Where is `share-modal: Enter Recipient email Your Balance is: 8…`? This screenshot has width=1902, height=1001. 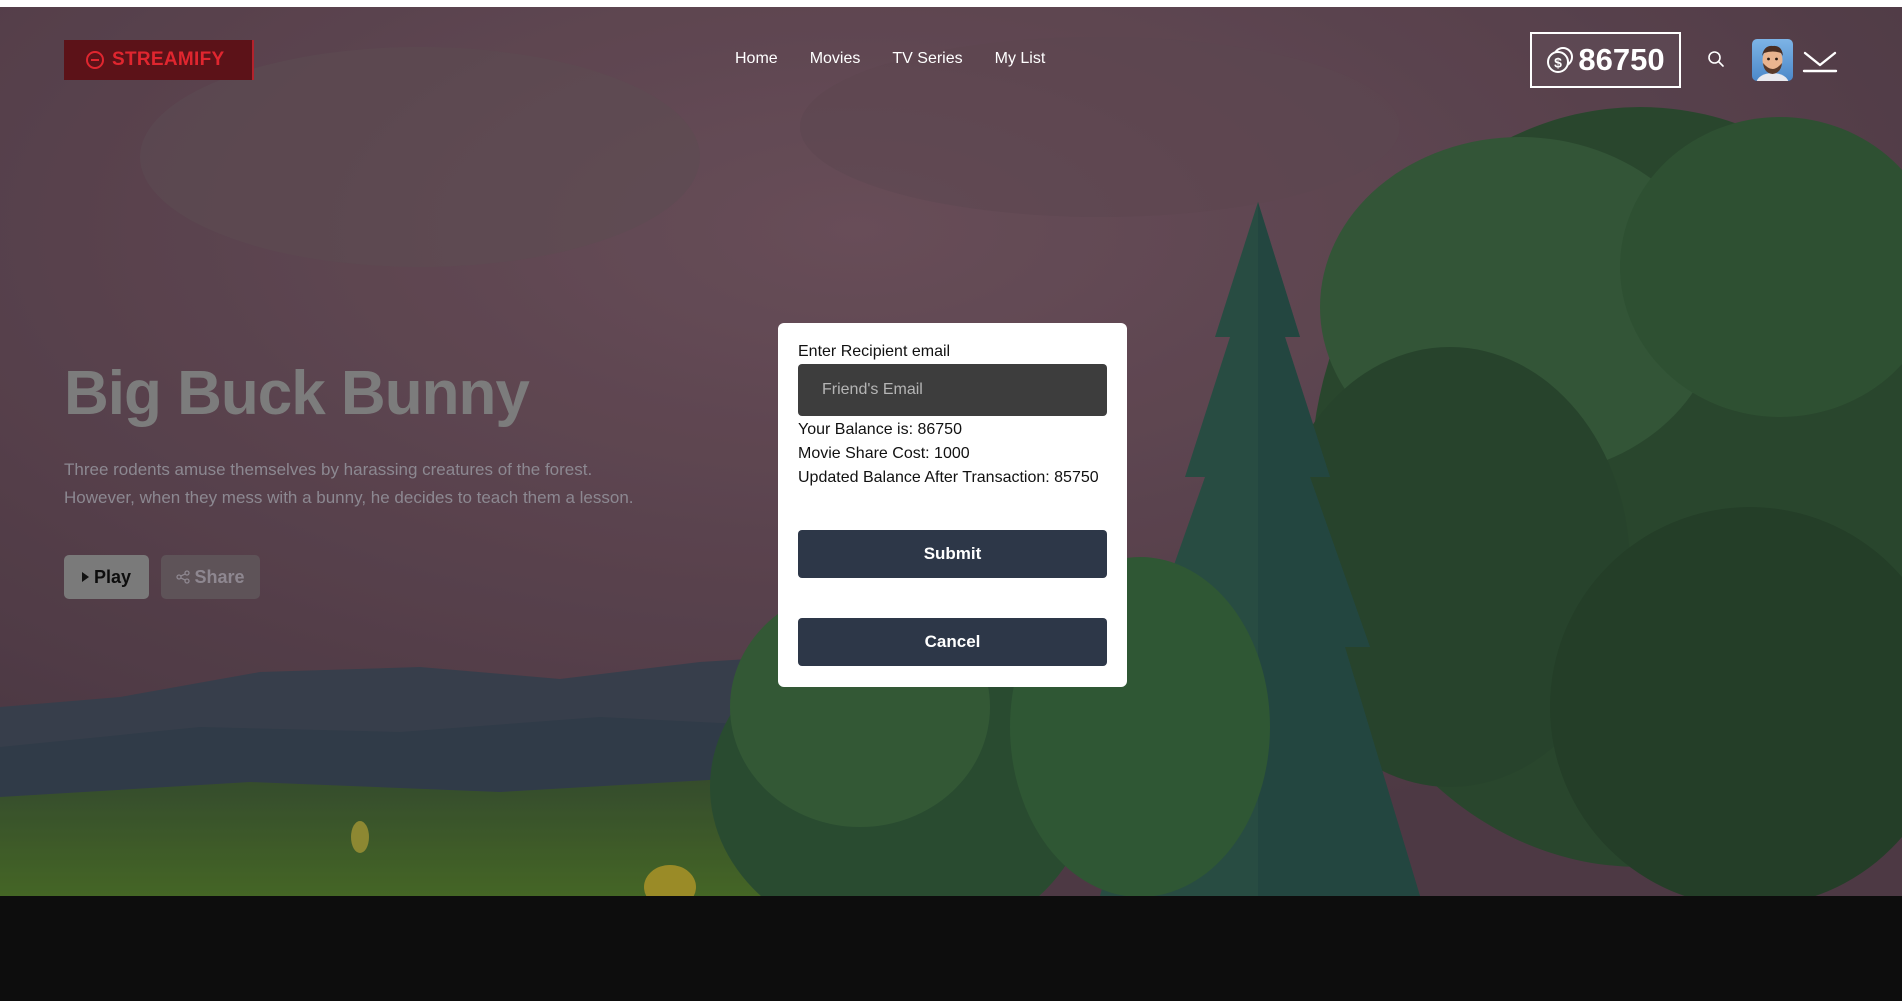
share-modal: Enter Recipient email Your Balance is: 8… is located at coordinates (952, 505).